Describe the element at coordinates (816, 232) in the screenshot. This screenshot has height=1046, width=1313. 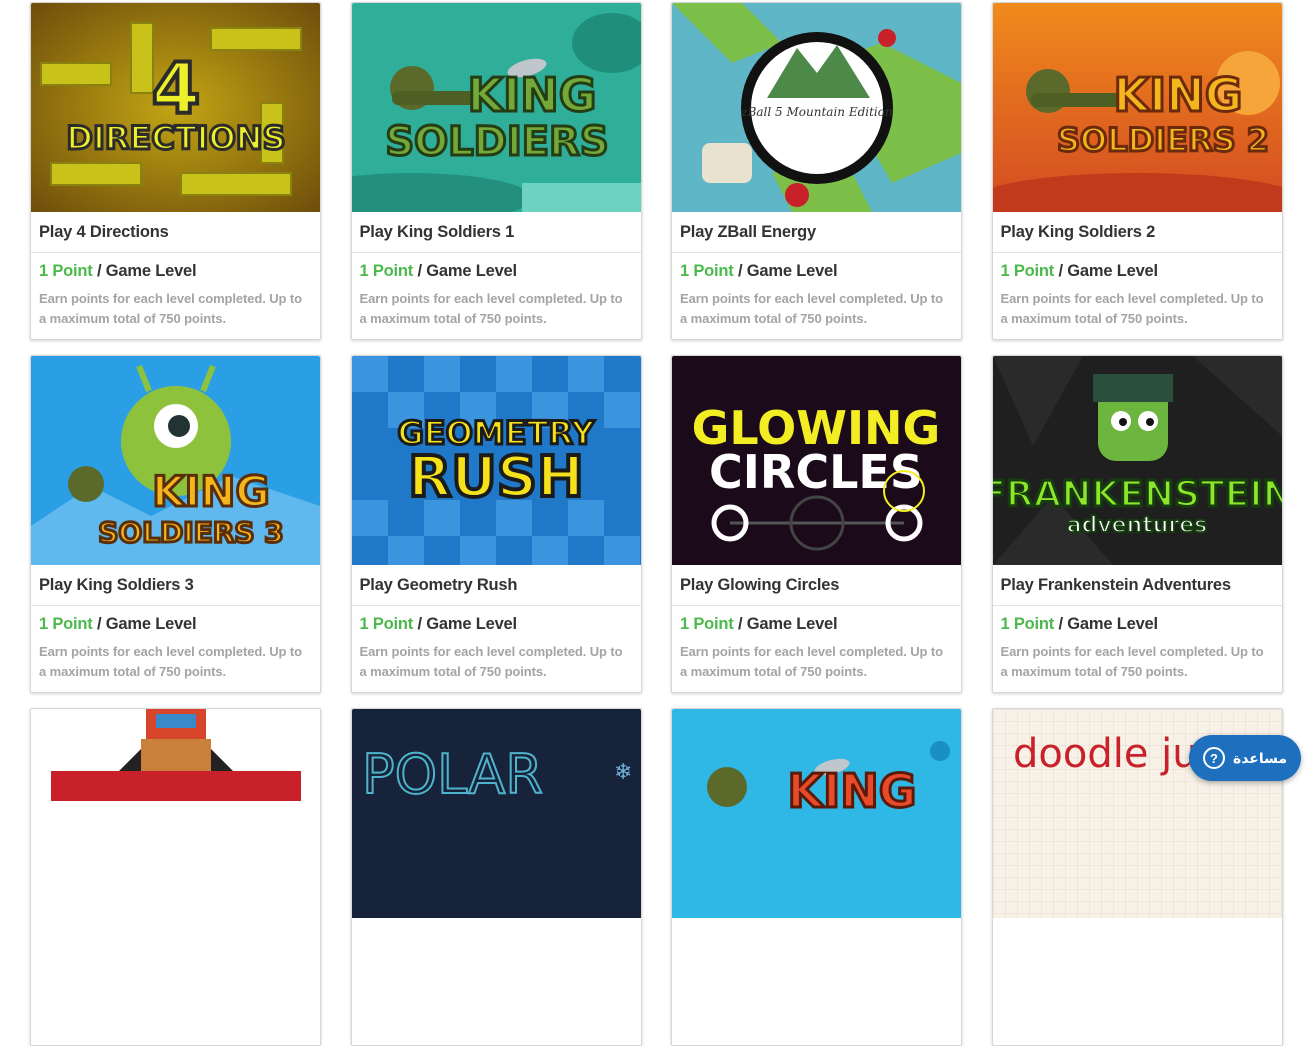
I see `game-title: Play ZBall Energy` at that location.